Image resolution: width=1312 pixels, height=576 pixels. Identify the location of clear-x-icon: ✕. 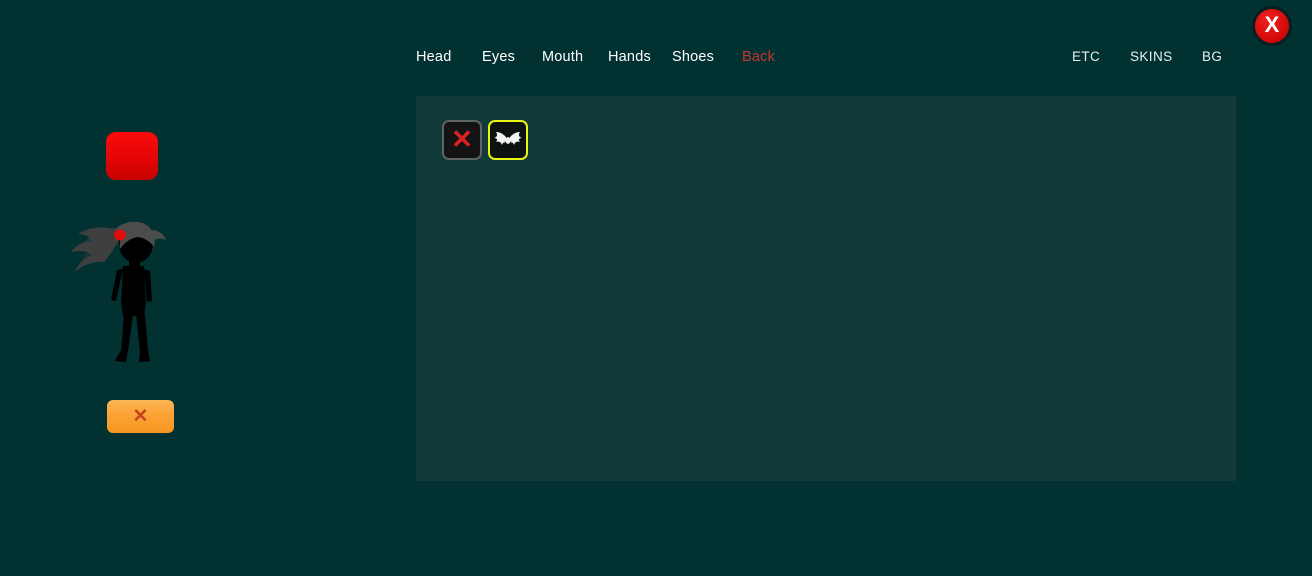
(140, 416).